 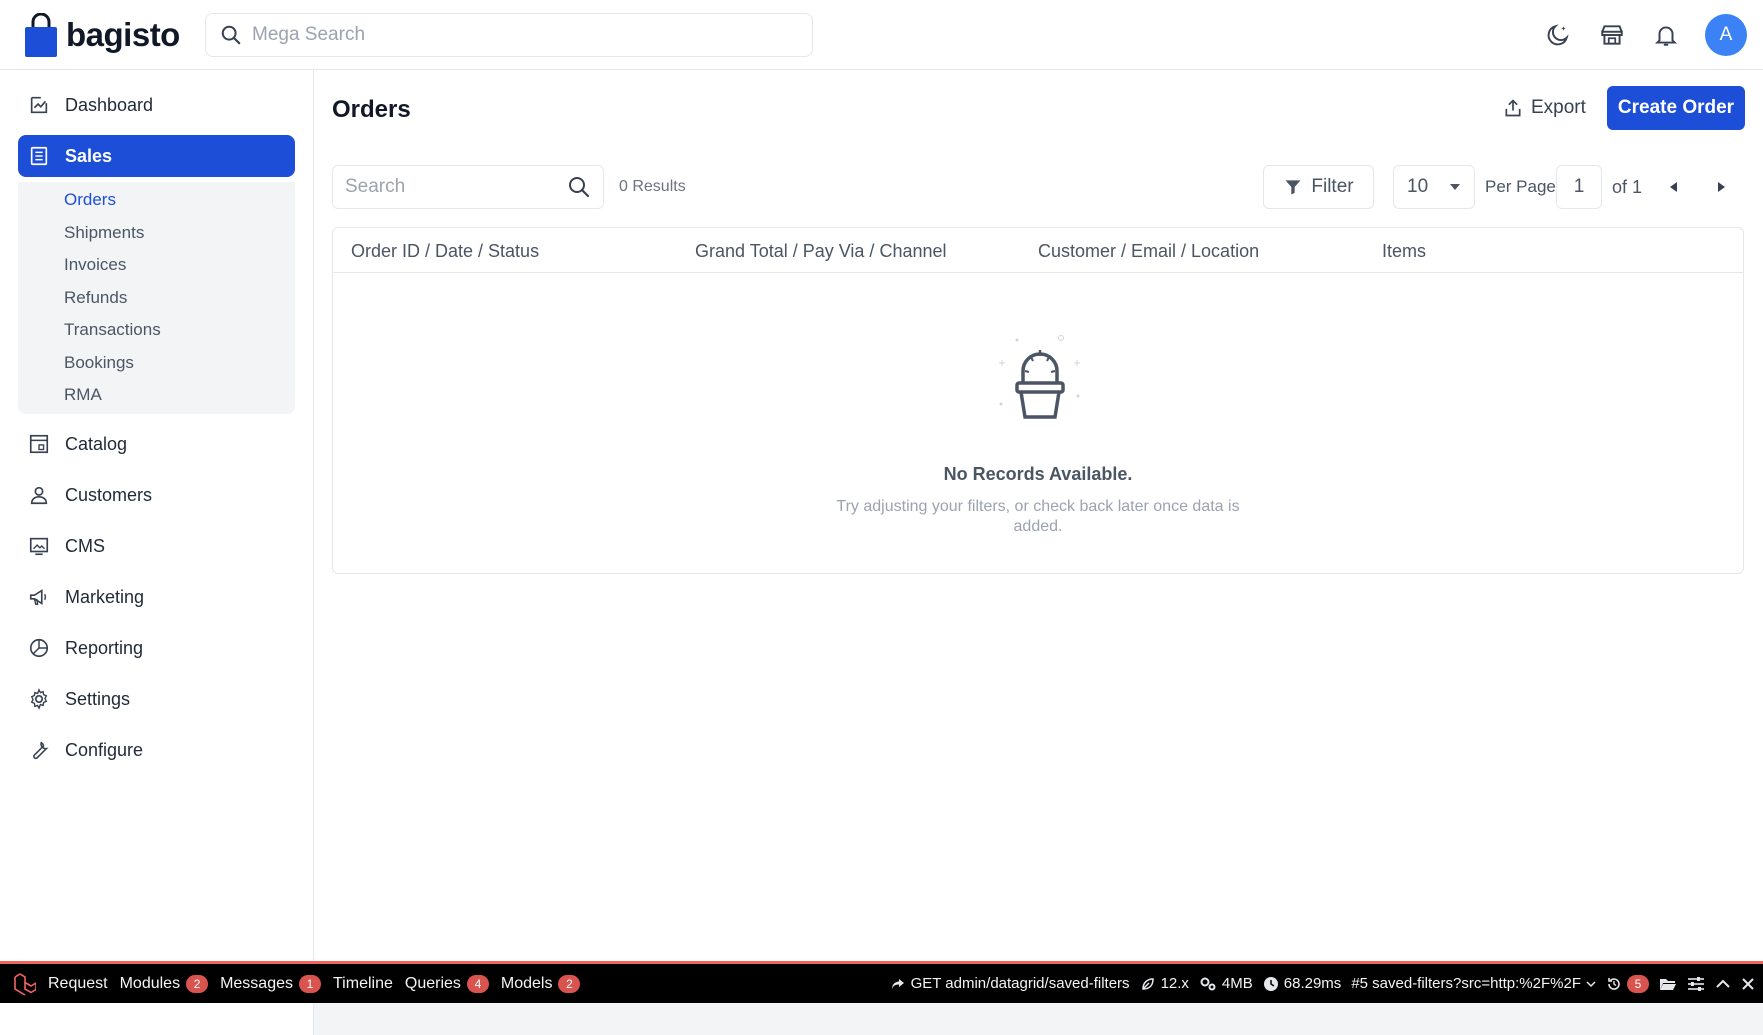 What do you see at coordinates (83, 395) in the screenshot?
I see `submenu-item-rma: RMA` at bounding box center [83, 395].